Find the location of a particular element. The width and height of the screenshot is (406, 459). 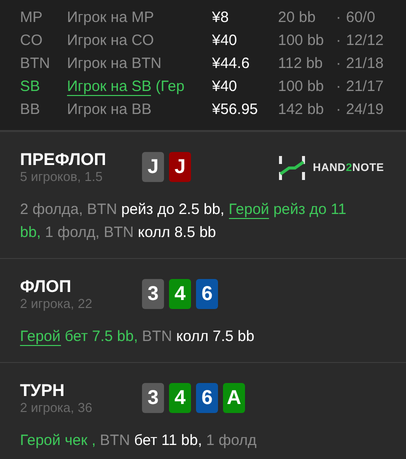

player-stats: 21/17 is located at coordinates (365, 86).